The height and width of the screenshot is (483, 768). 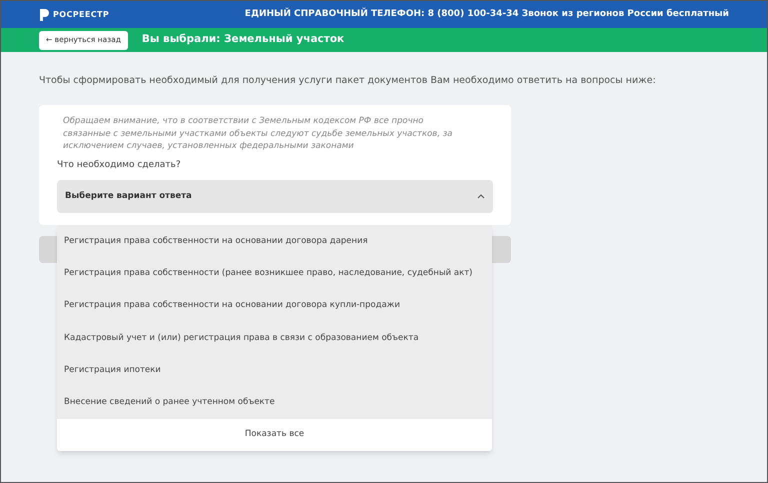 I want to click on dropdown-option: Регистрация ипотеки, so click(x=274, y=370).